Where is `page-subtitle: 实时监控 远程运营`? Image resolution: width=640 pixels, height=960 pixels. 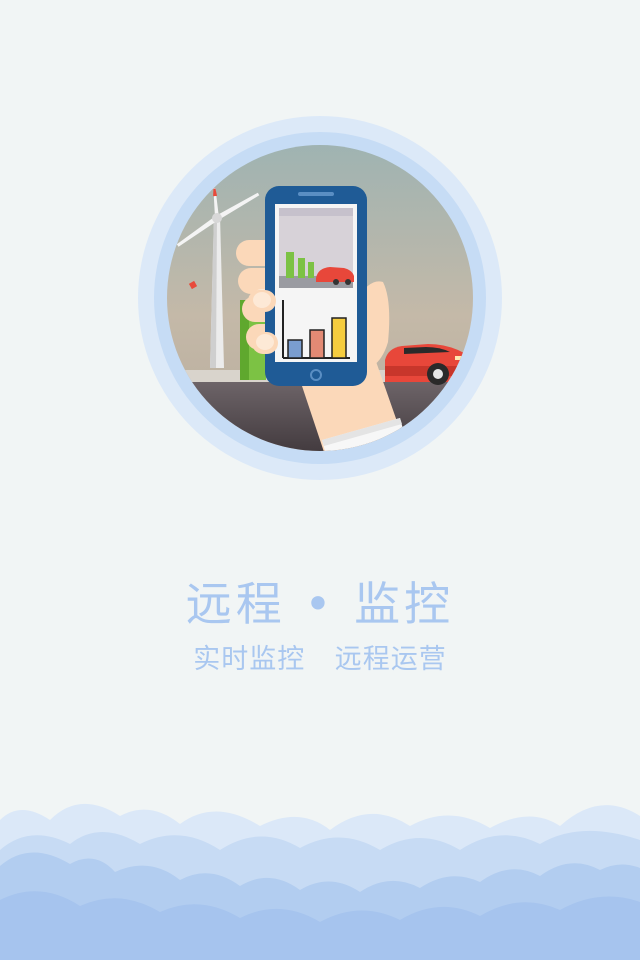 page-subtitle: 实时监控 远程运营 is located at coordinates (320, 659).